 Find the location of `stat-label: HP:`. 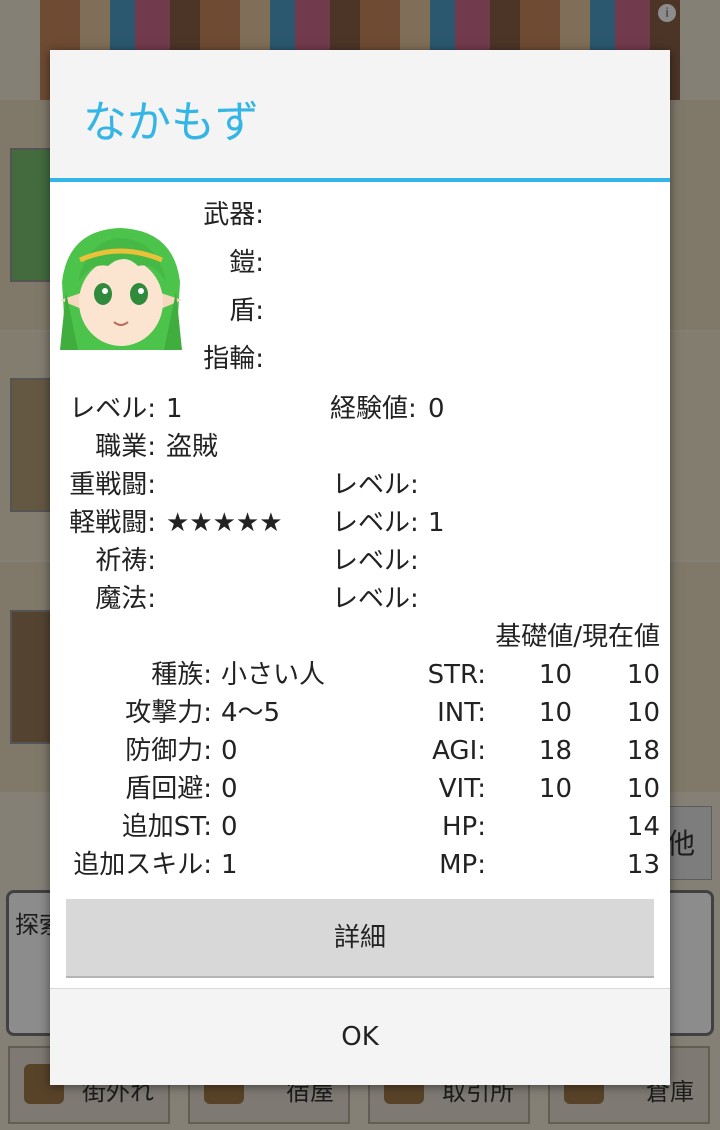

stat-label: HP: is located at coordinates (464, 827).